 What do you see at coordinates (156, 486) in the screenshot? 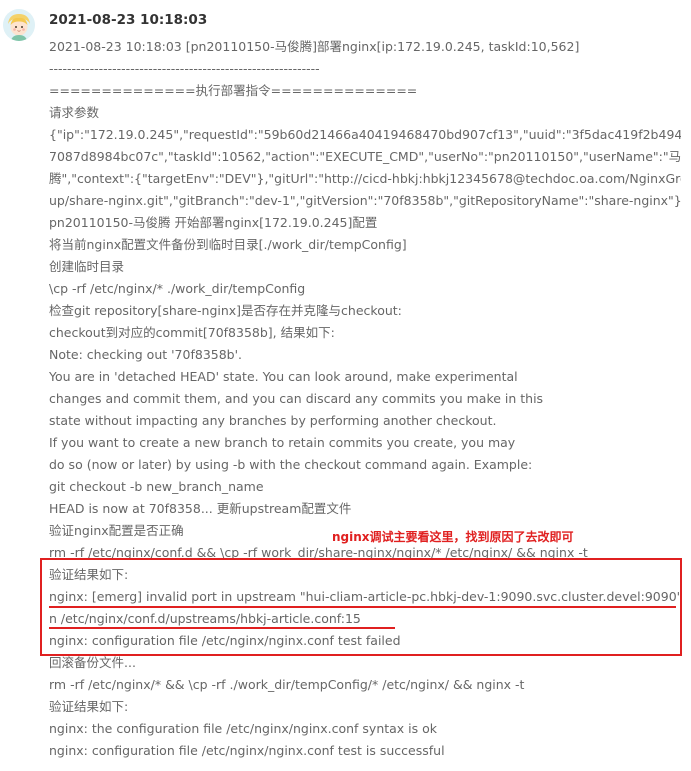
I see `log-line: git checkout -b new_branch_name` at bounding box center [156, 486].